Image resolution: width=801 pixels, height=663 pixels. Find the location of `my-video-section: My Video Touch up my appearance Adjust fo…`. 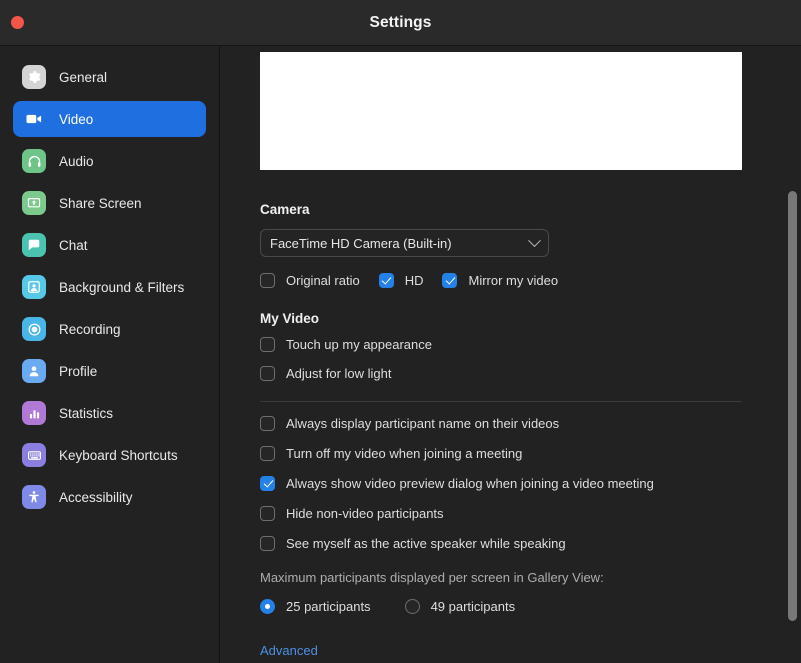

my-video-section: My Video Touch up my appearance Adjust fo… is located at coordinates (510, 347).